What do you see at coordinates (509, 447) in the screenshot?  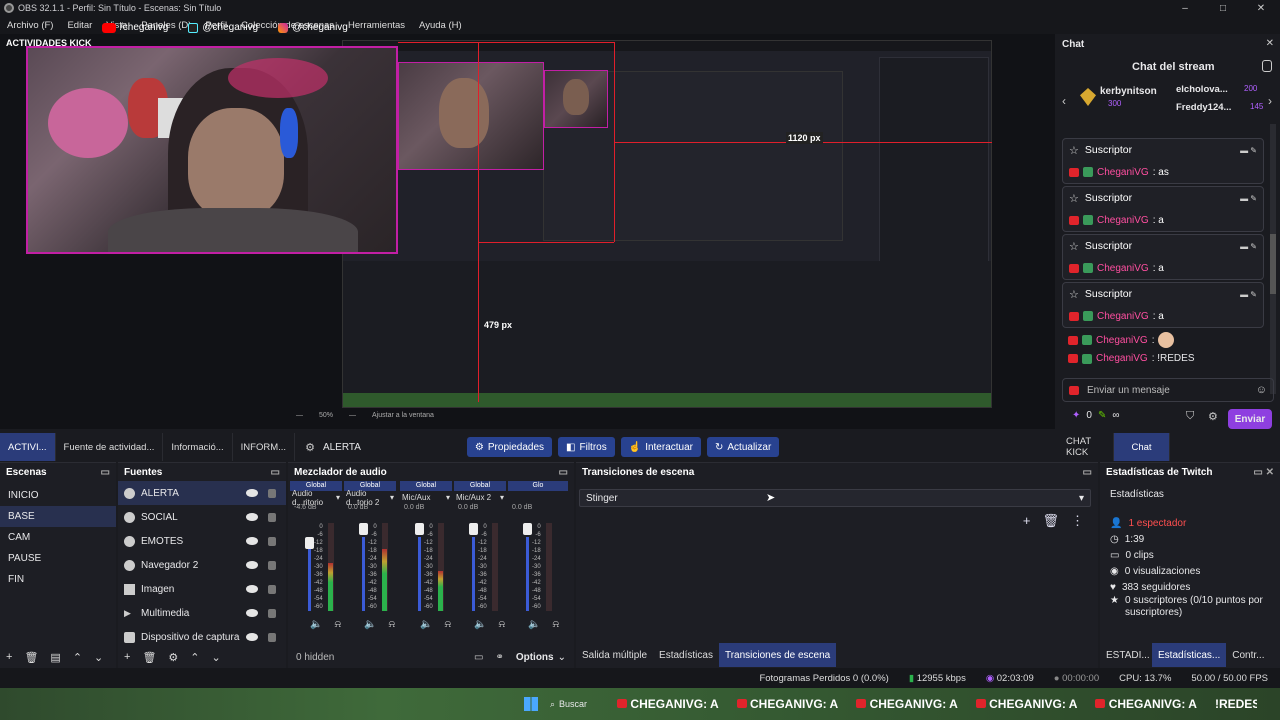 I see `properties-button: ⚙ Propiedades` at bounding box center [509, 447].